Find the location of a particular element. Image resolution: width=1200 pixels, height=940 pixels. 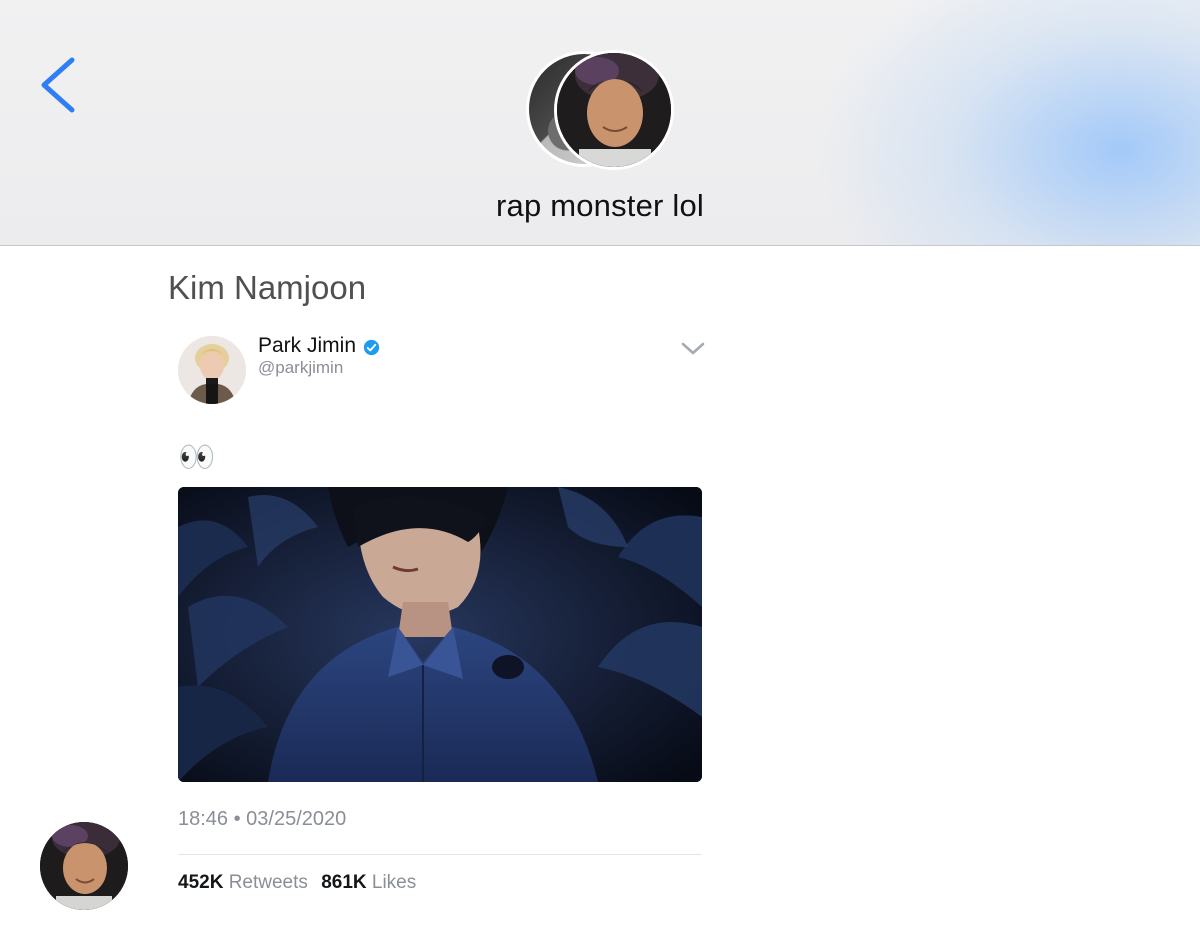

sender-name: Kim Namjoon is located at coordinates (267, 287).